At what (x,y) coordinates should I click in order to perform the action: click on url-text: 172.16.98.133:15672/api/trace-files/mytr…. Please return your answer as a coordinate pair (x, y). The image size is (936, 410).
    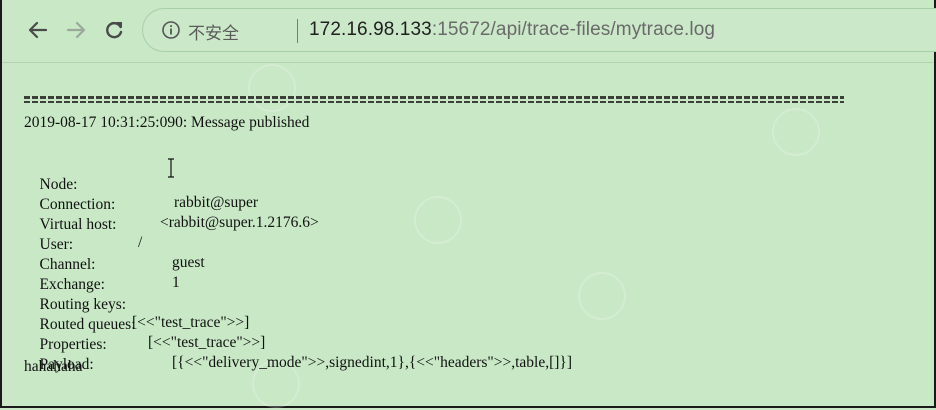
    Looking at the image, I should click on (512, 30).